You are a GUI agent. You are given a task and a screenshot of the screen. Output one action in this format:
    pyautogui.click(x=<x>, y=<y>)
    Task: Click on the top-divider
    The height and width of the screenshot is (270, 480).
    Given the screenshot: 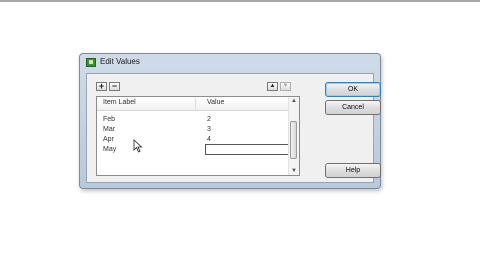 What is the action you would take?
    pyautogui.click(x=240, y=1)
    